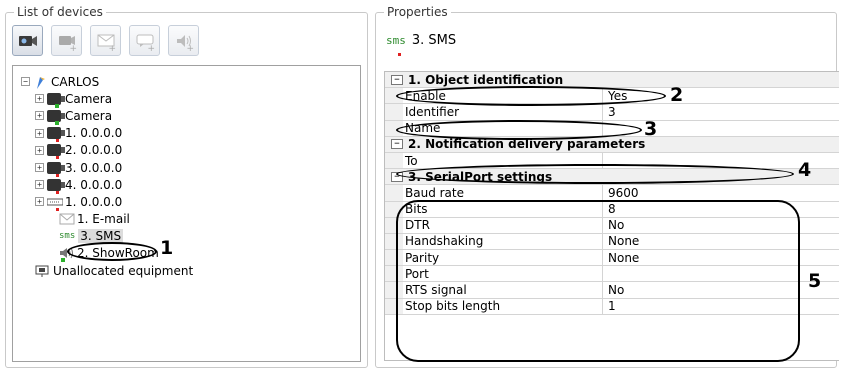 This screenshot has width=841, height=372. I want to click on property-value: 9600, so click(721, 192).